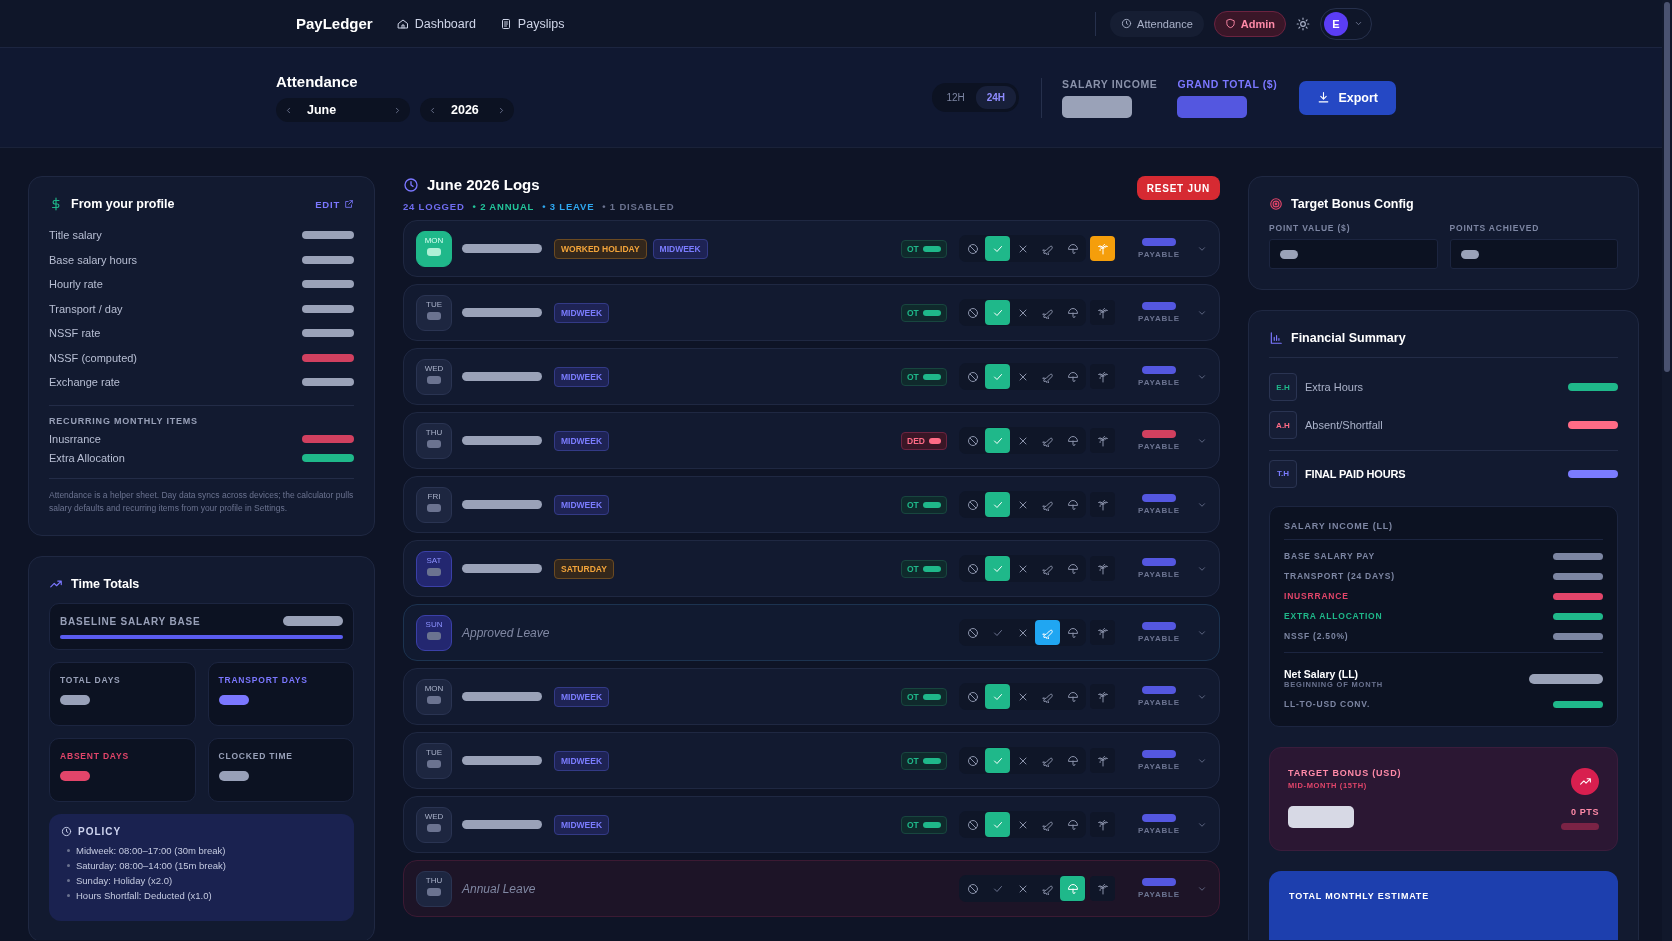  I want to click on scrollbar-thumb, so click(1667, 187).